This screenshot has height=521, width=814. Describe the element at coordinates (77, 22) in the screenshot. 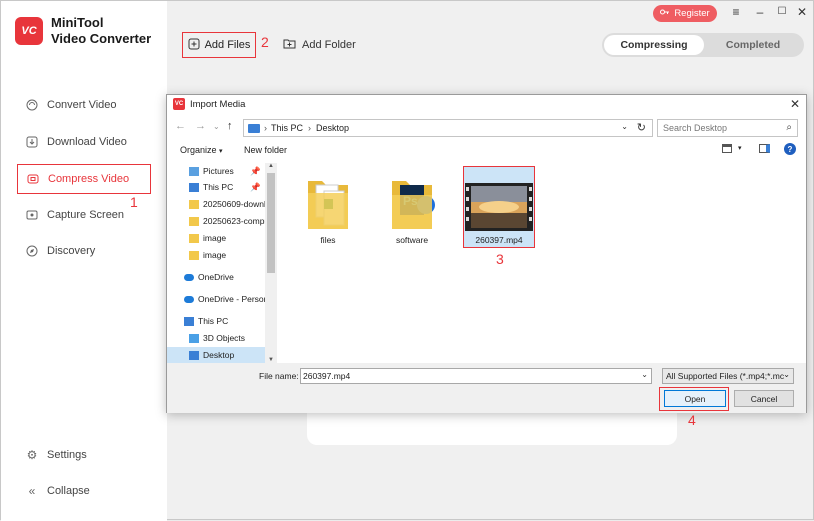

I see `brand-line-1: MiniTool` at that location.